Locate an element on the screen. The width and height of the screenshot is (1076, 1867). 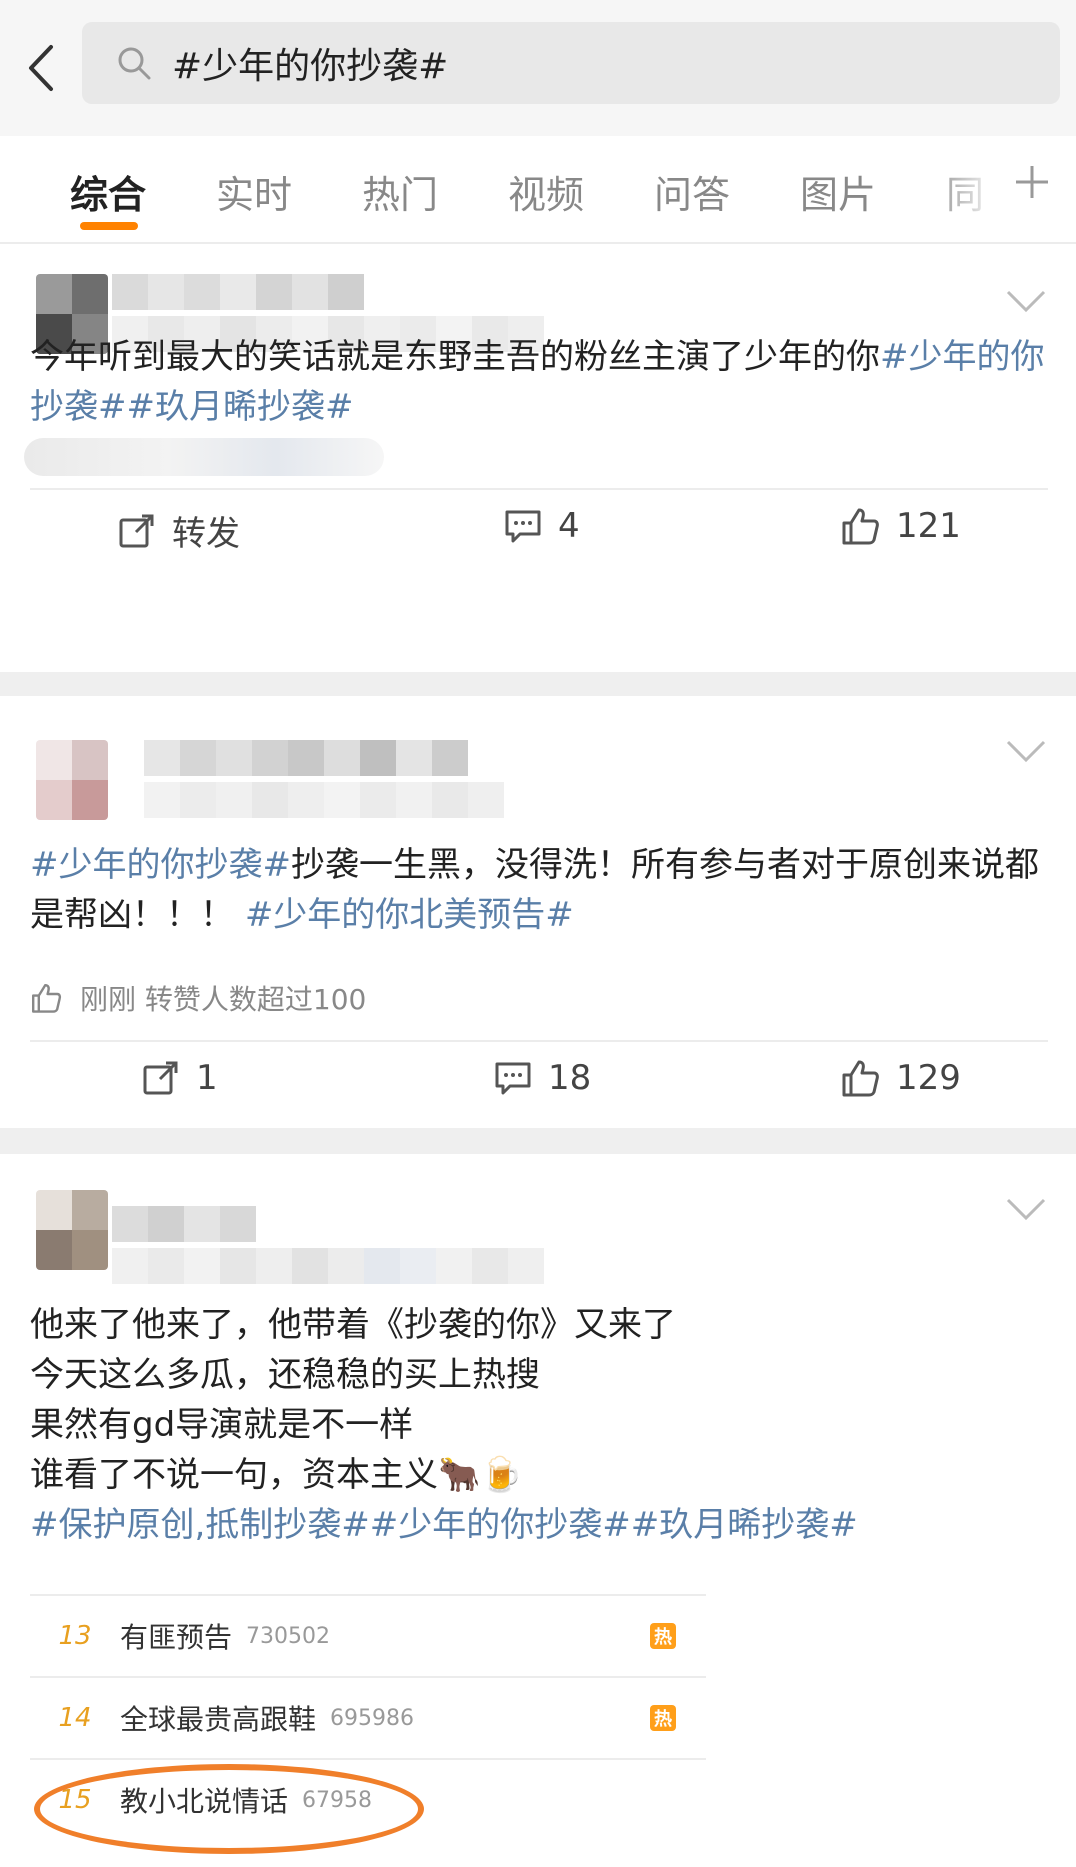
hot-rank: 14 is located at coordinates (75, 1718).